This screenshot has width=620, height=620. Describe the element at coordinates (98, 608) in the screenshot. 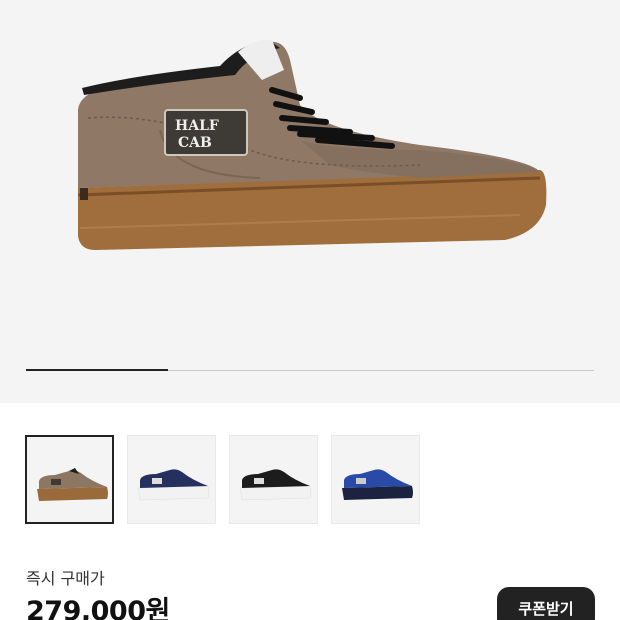

I see `price-value: 279,000원` at that location.